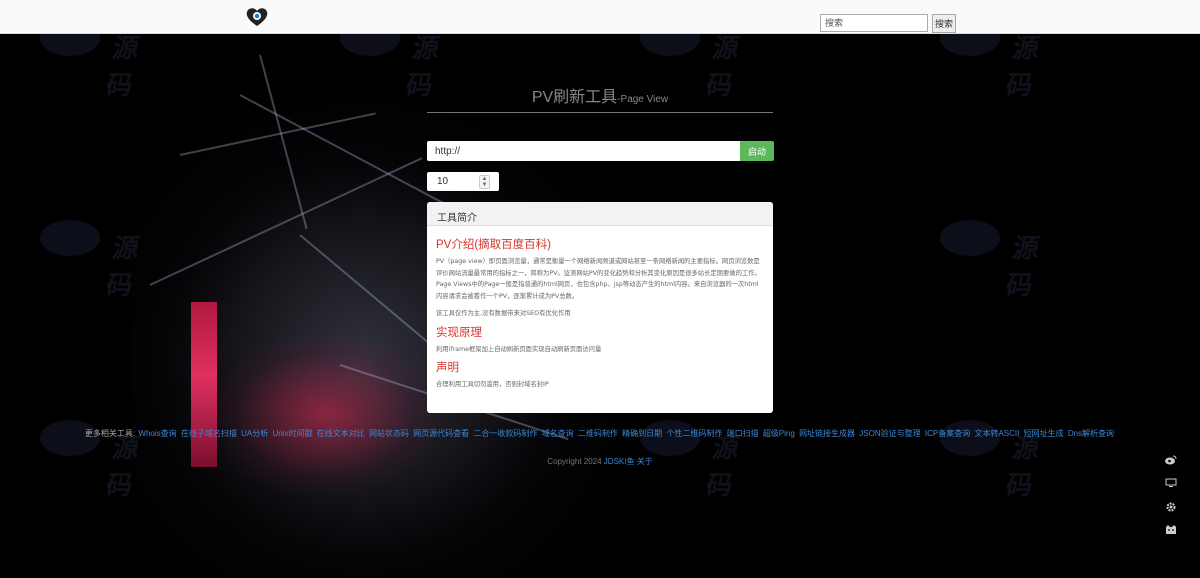 The width and height of the screenshot is (1200, 578). Describe the element at coordinates (574, 461) in the screenshot. I see `copyright-text: Copyright 2024` at that location.